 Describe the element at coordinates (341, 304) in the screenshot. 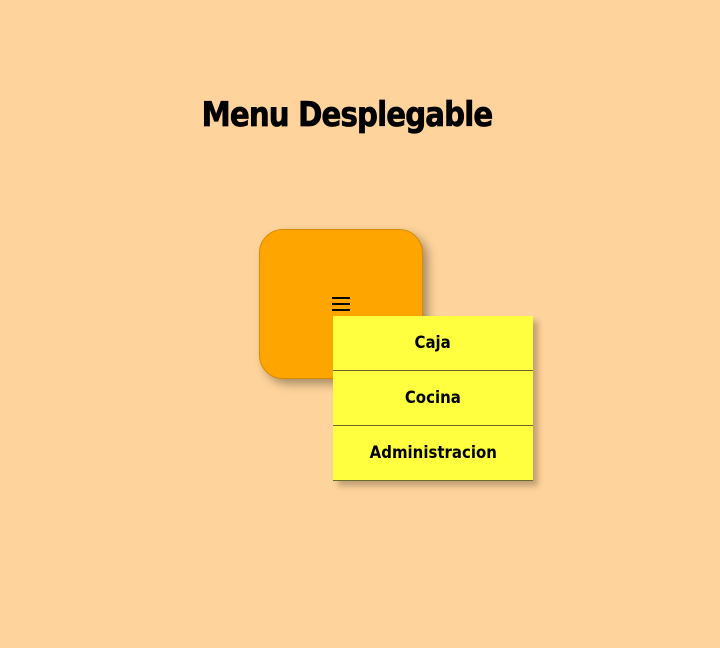

I see `hamburger-icon` at that location.